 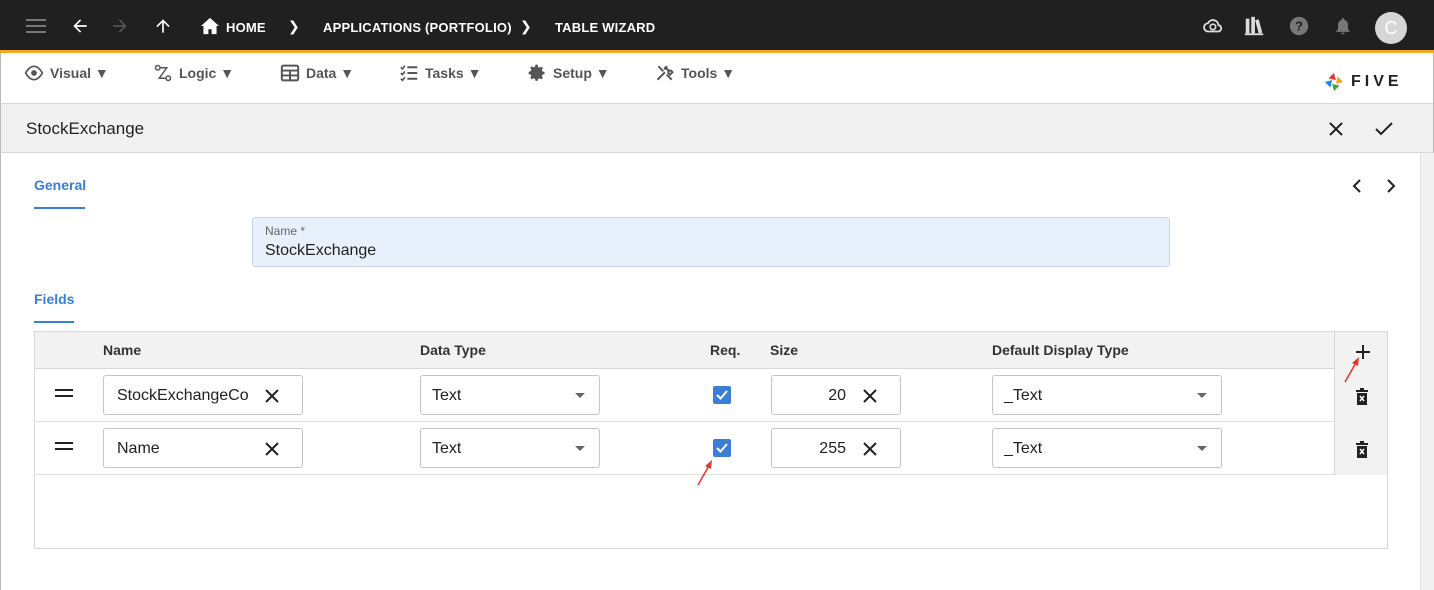 I want to click on chevron-left-icon, so click(x=1356, y=186).